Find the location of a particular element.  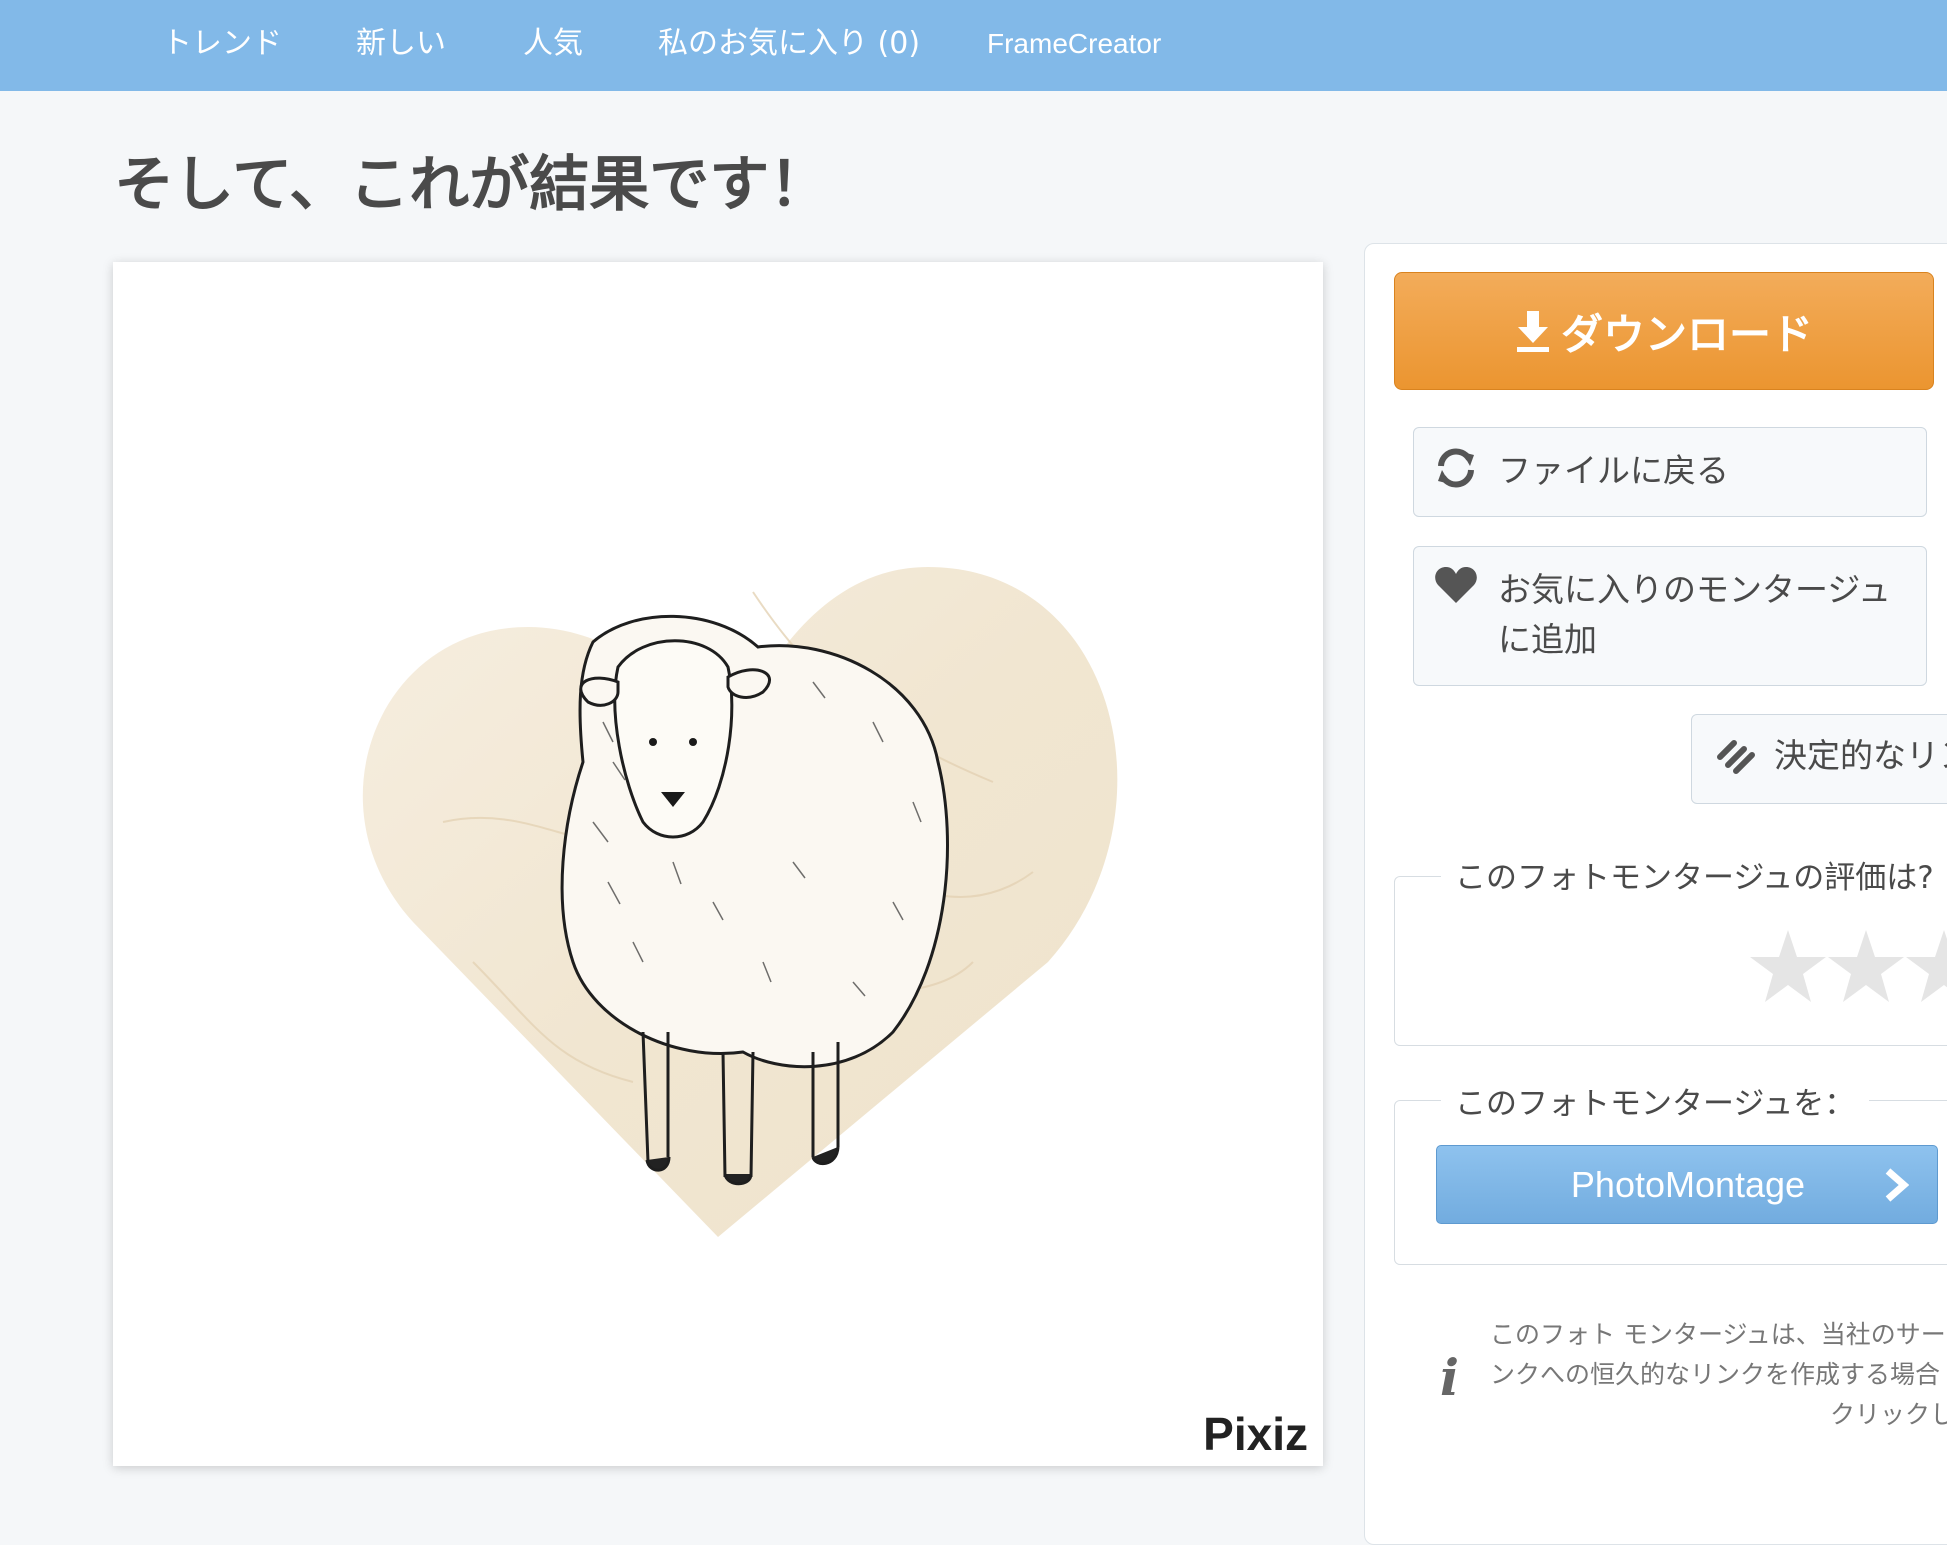

star-3-icon is located at coordinates (1926, 966).